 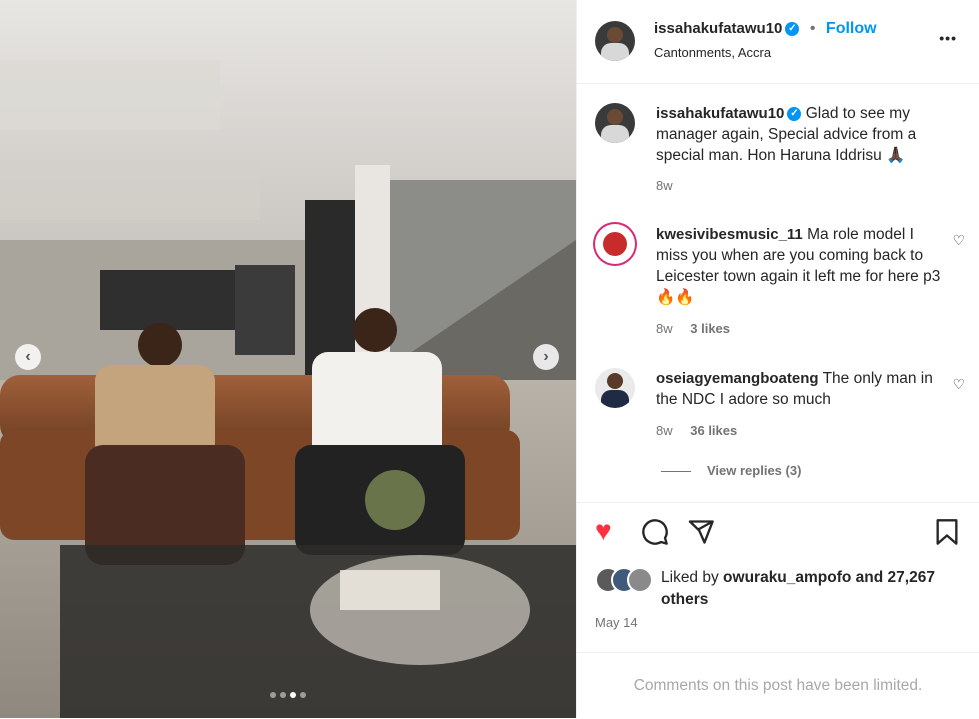 What do you see at coordinates (692, 577) in the screenshot?
I see `liked-by-prefix: Liked by` at bounding box center [692, 577].